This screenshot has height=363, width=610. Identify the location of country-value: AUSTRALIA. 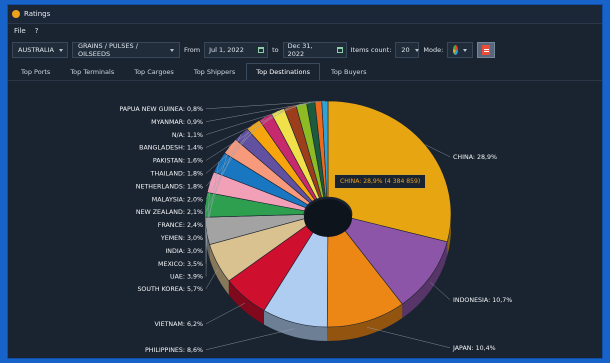
(36, 50).